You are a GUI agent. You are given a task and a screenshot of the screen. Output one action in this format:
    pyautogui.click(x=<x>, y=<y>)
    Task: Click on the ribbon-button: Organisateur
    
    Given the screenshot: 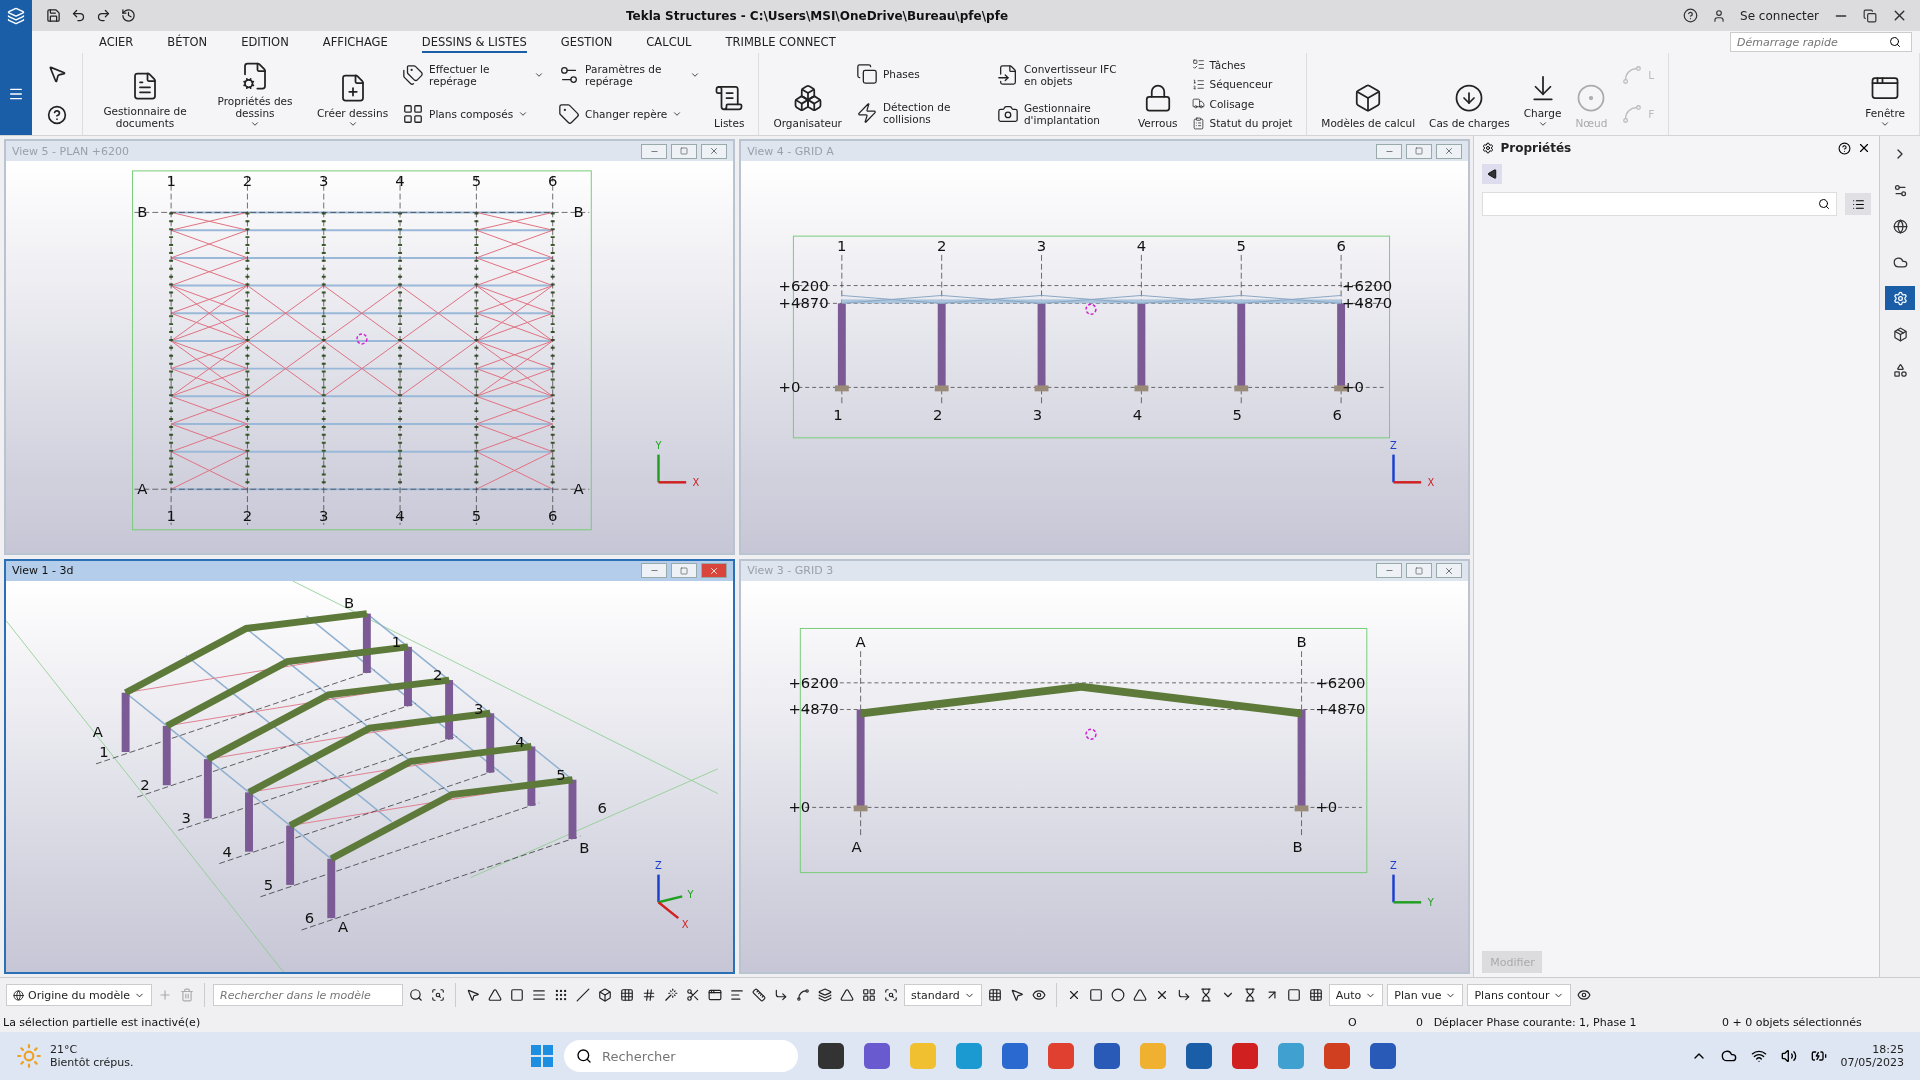 What is the action you would take?
    pyautogui.click(x=807, y=94)
    